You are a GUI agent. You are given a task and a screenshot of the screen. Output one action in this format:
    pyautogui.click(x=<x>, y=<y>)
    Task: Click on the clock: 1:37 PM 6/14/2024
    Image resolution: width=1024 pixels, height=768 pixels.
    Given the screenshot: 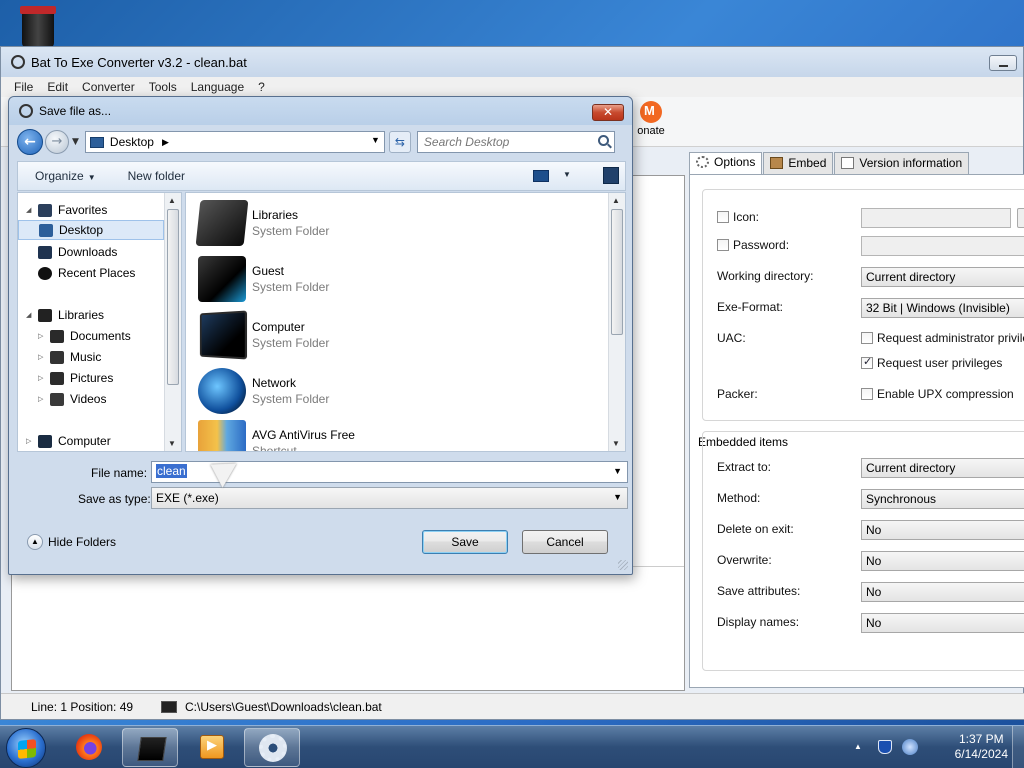 What is the action you would take?
    pyautogui.click(x=981, y=747)
    